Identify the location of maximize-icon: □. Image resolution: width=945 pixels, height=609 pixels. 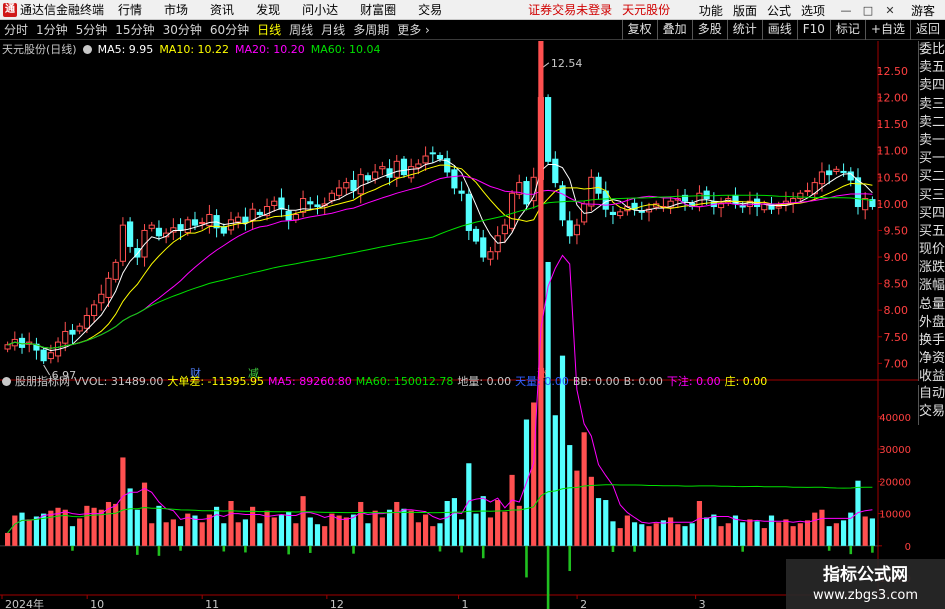
(868, 10).